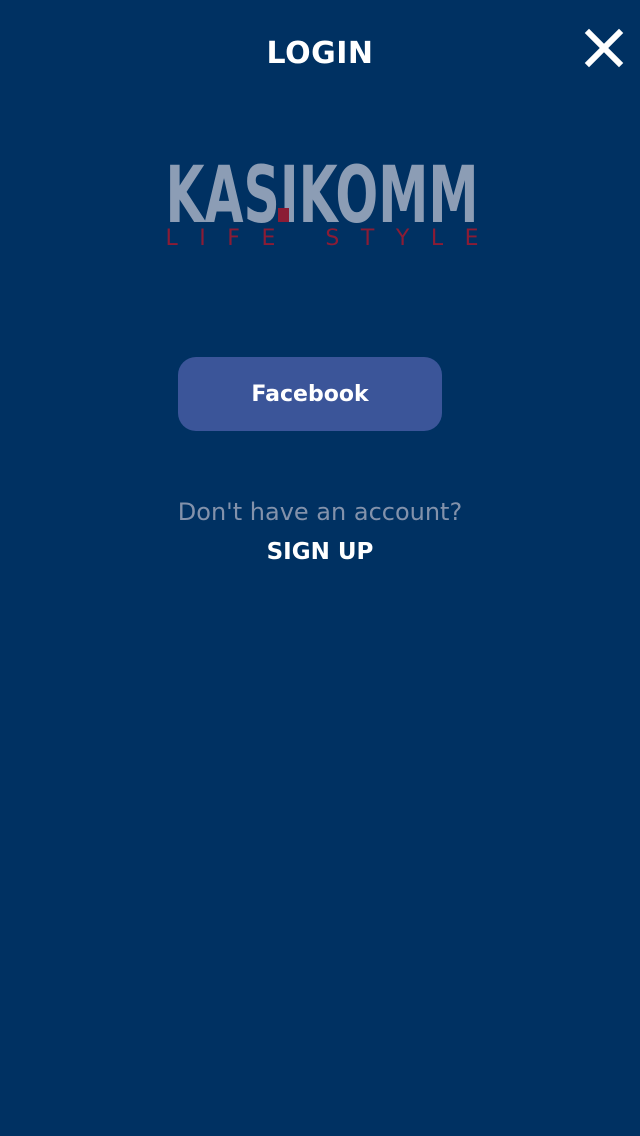 The image size is (640, 1136). I want to click on no-account-prompt: Don't have an account?, so click(320, 512).